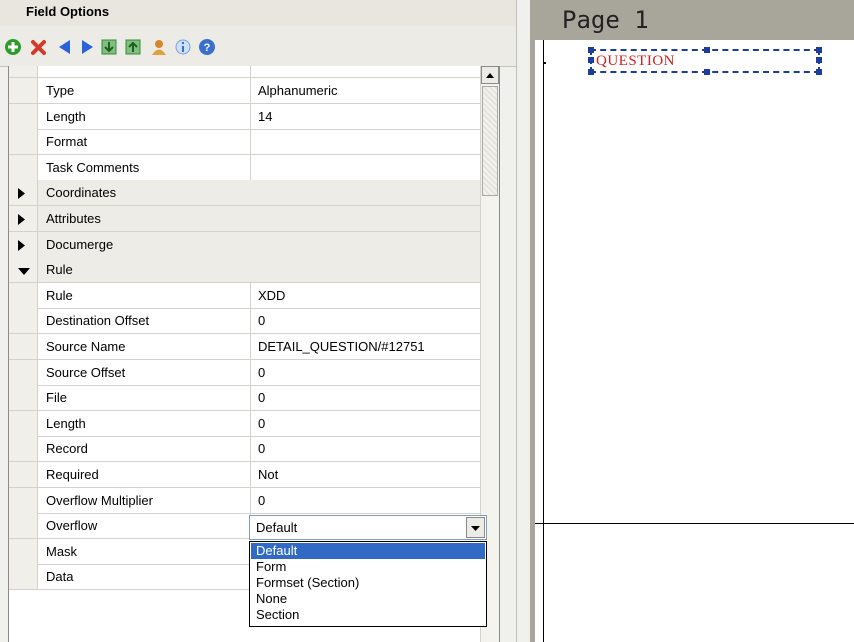  I want to click on property-row: Task Comments, so click(254, 167).